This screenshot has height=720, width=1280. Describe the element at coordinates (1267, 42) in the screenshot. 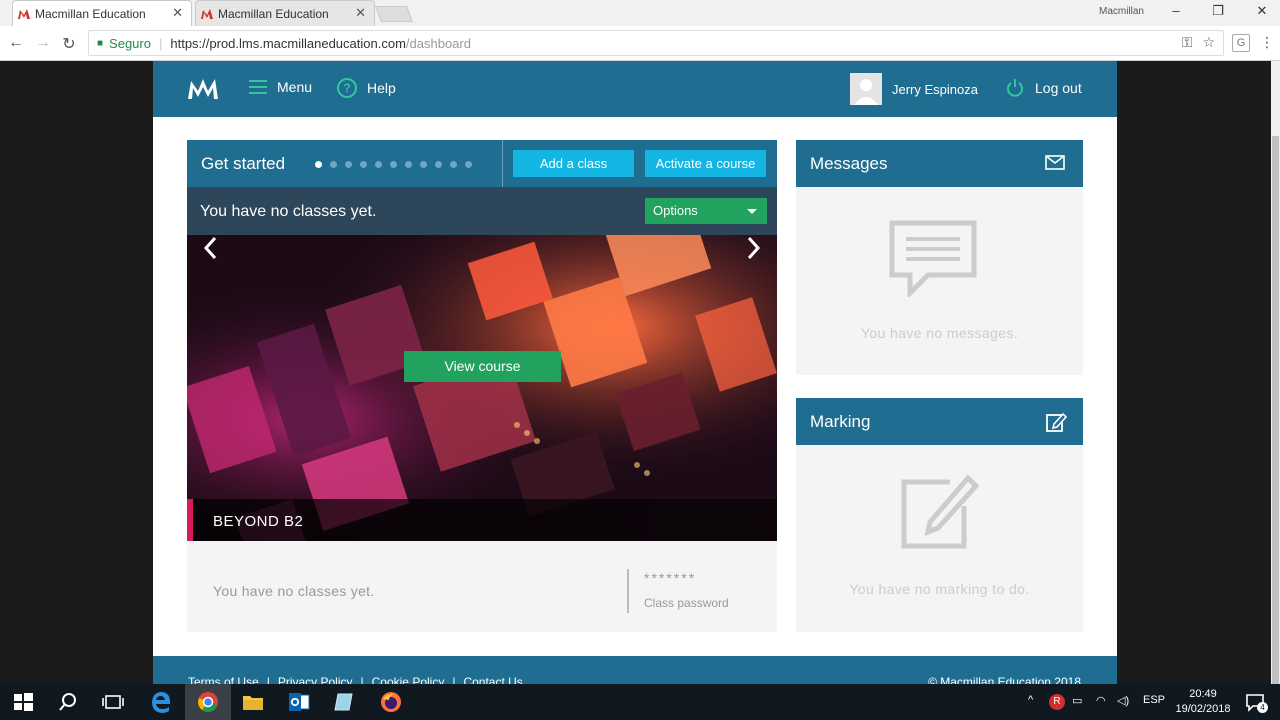

I see `browser-menu-icon: ⋮` at that location.